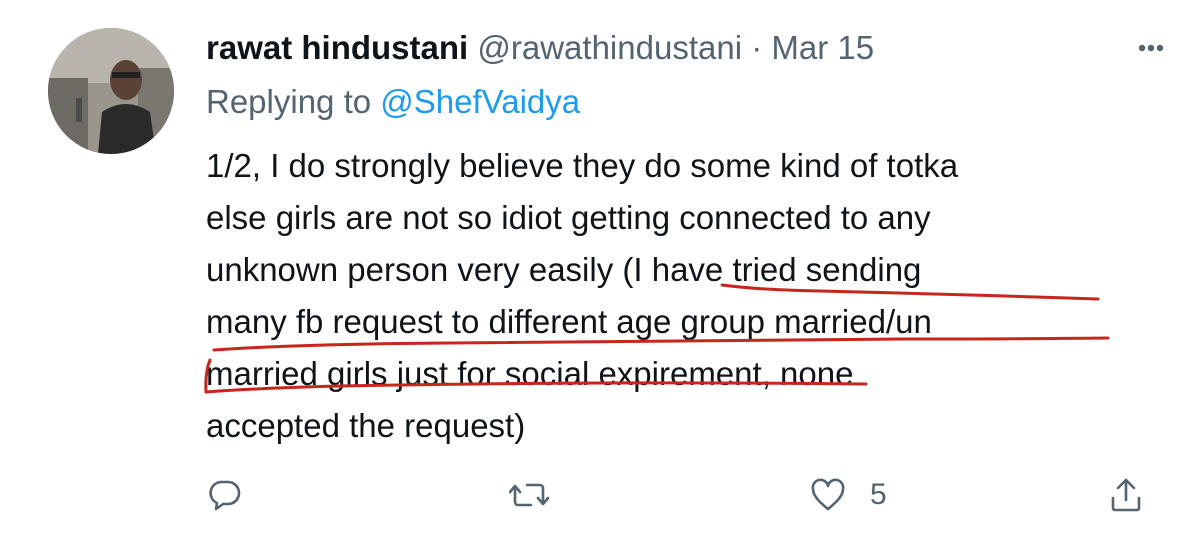 The height and width of the screenshot is (536, 1200). I want to click on share-icon, so click(1126, 495).